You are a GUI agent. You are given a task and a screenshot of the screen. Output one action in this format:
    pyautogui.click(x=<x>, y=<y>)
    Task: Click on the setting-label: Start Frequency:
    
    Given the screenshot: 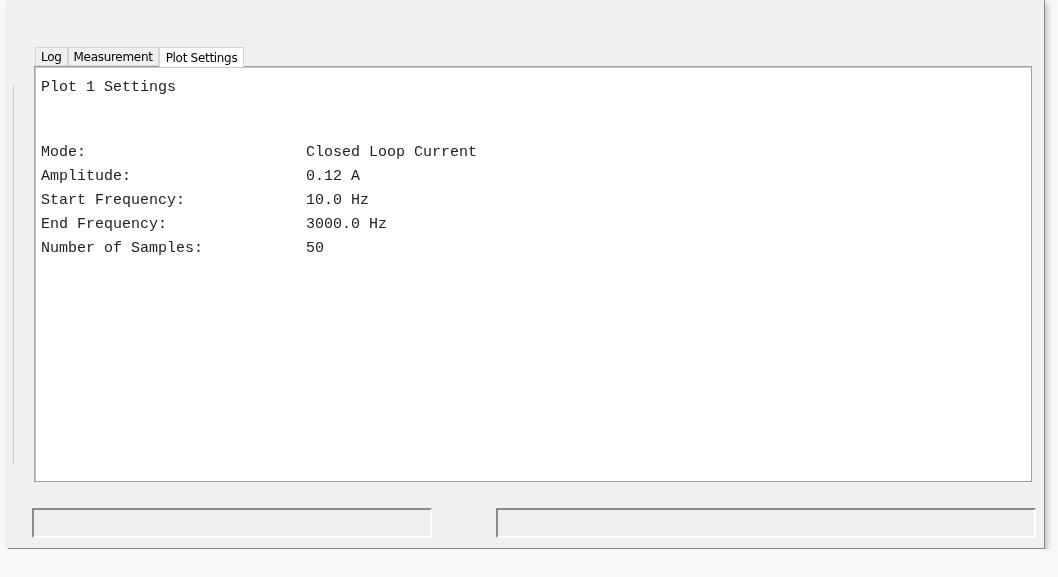 What is the action you would take?
    pyautogui.click(x=114, y=201)
    